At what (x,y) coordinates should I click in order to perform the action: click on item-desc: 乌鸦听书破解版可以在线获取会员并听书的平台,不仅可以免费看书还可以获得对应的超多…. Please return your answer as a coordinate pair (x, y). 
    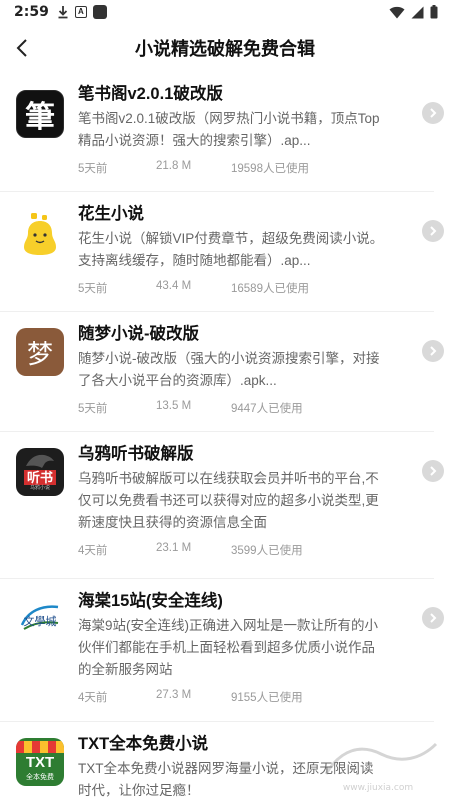
    Looking at the image, I should click on (228, 500).